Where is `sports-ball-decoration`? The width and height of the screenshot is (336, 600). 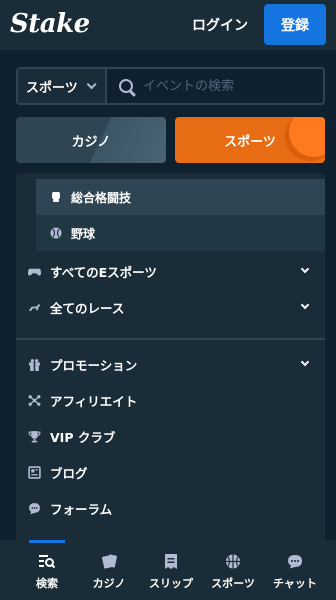
sports-ball-decoration is located at coordinates (307, 137).